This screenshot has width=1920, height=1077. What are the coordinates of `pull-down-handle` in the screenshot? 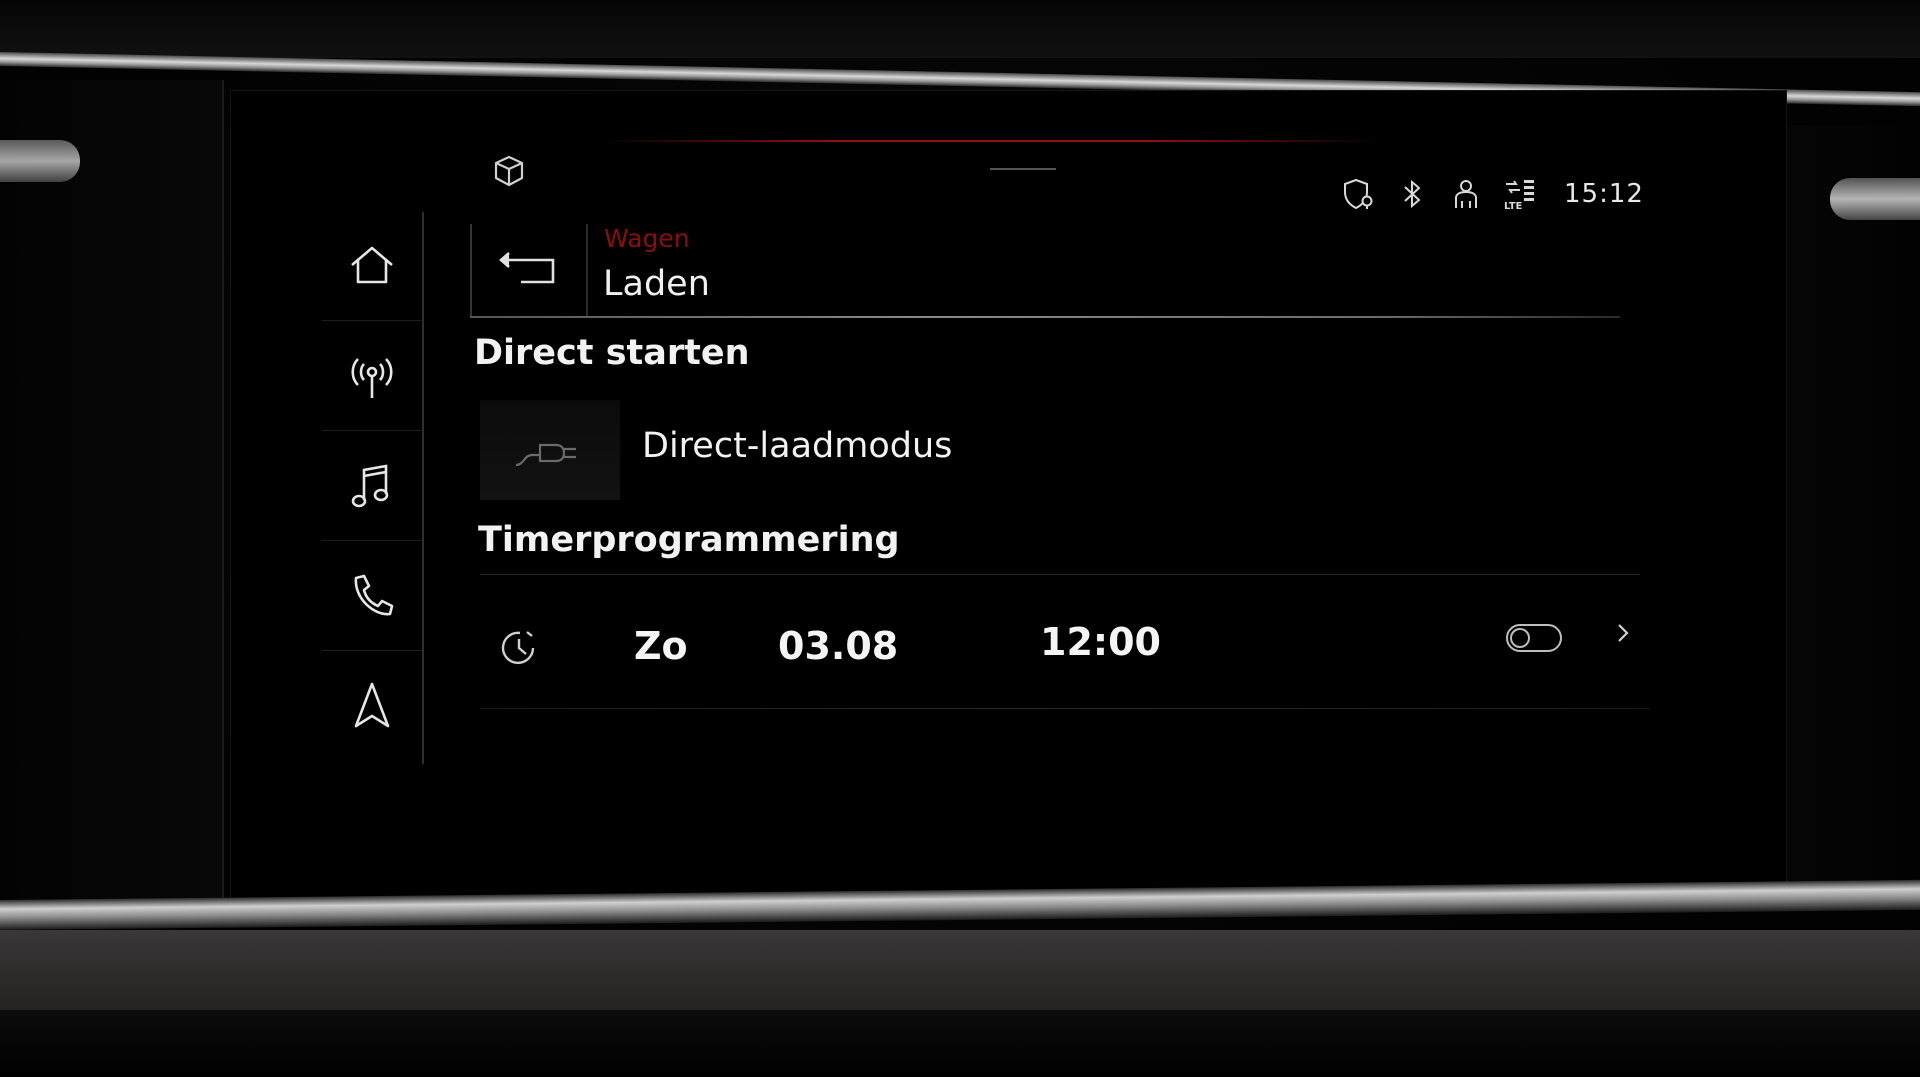 It's located at (1023, 169).